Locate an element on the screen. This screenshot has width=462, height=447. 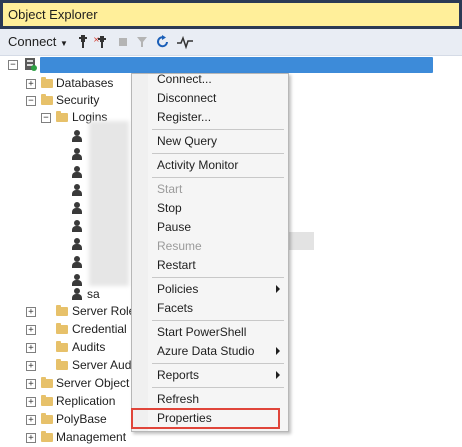
menu-item-facets: Facets is located at coordinates (175, 308).